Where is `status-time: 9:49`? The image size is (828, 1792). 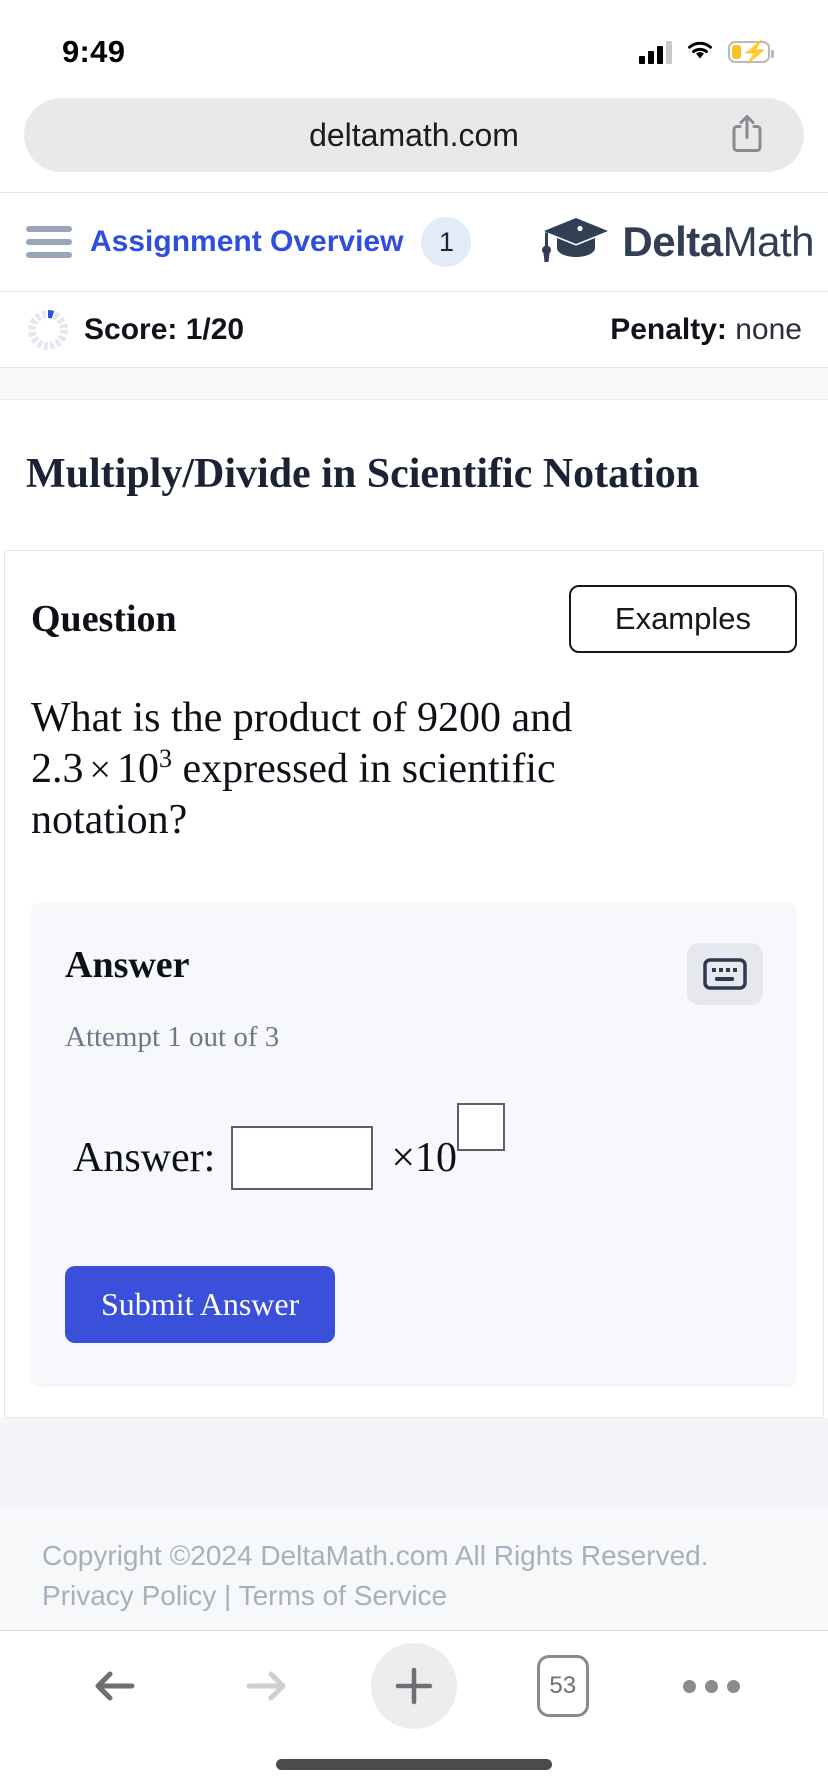 status-time: 9:49 is located at coordinates (94, 51).